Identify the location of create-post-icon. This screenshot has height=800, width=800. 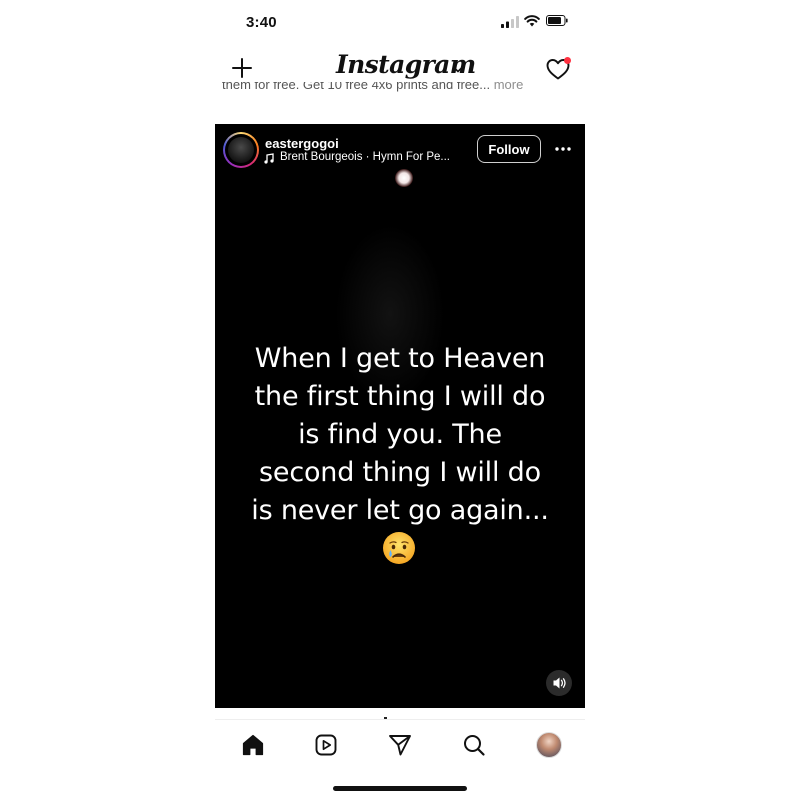
(242, 68).